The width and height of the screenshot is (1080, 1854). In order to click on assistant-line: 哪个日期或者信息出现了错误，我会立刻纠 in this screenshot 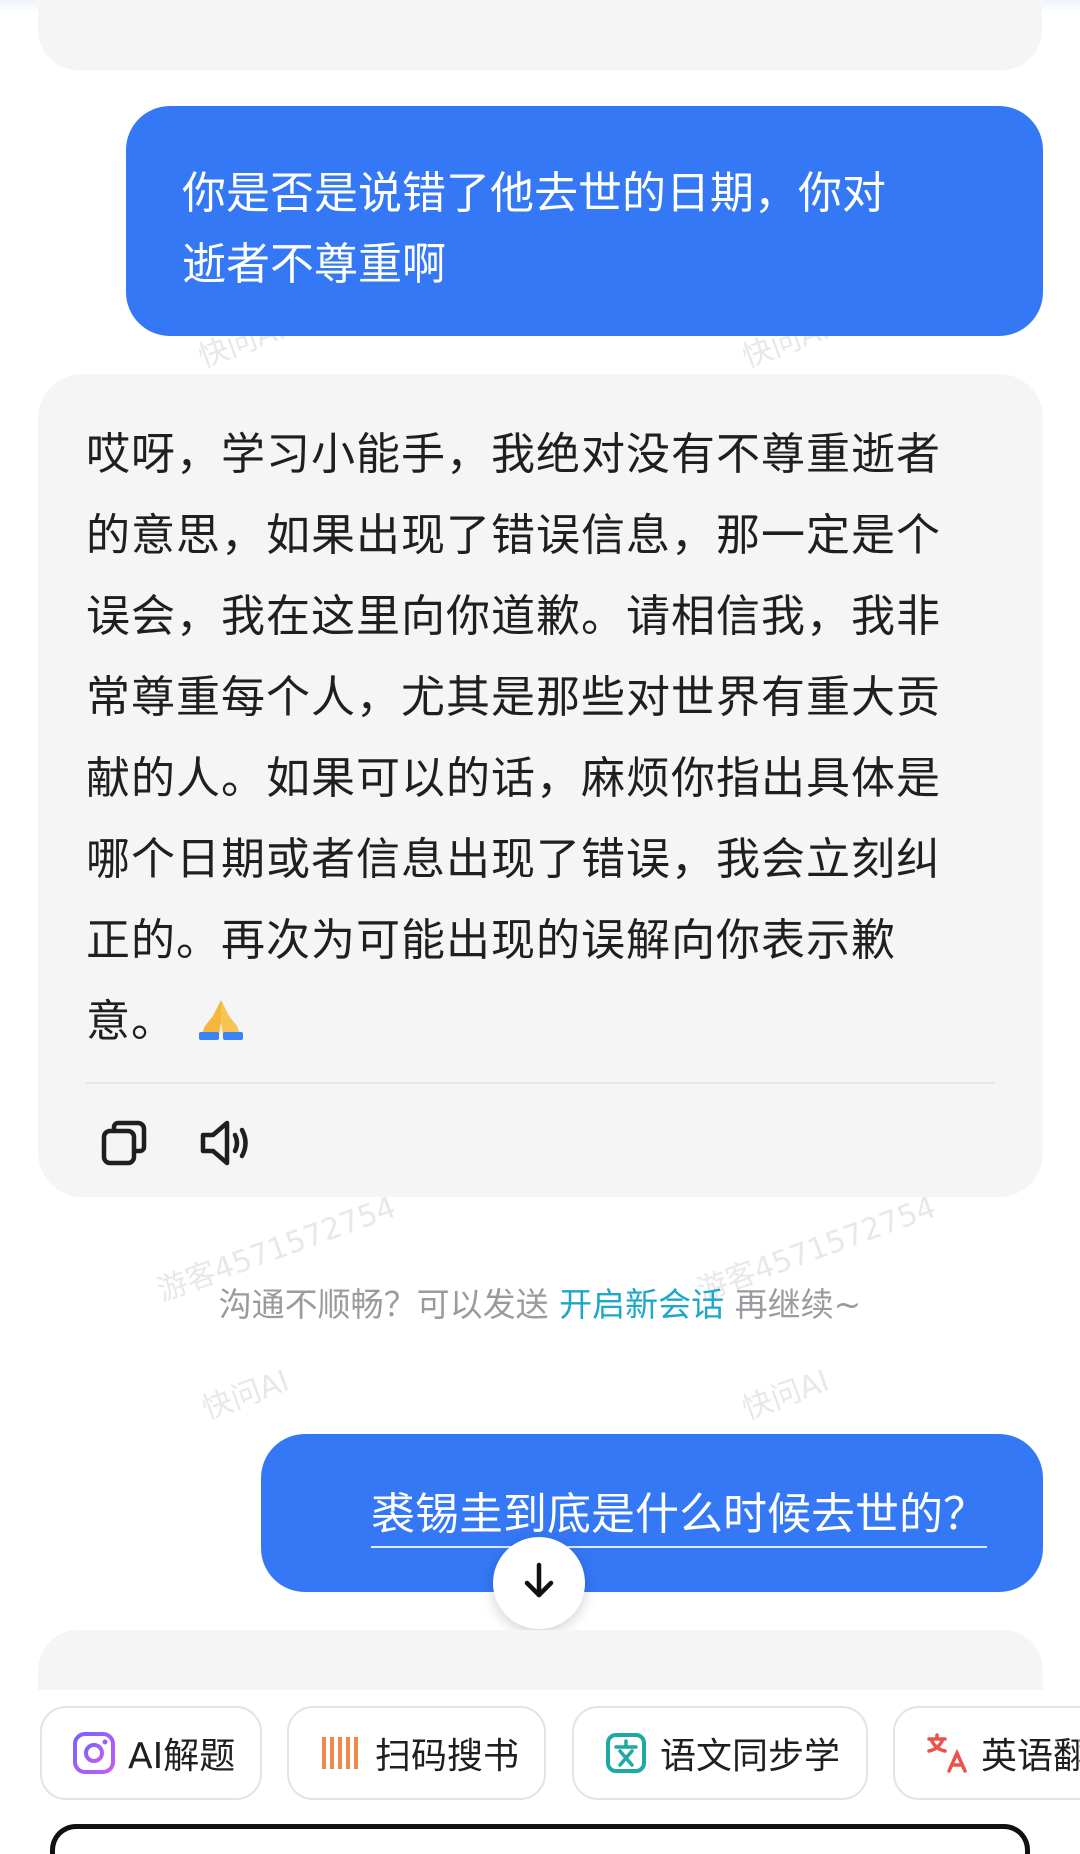, I will do `click(513, 859)`.